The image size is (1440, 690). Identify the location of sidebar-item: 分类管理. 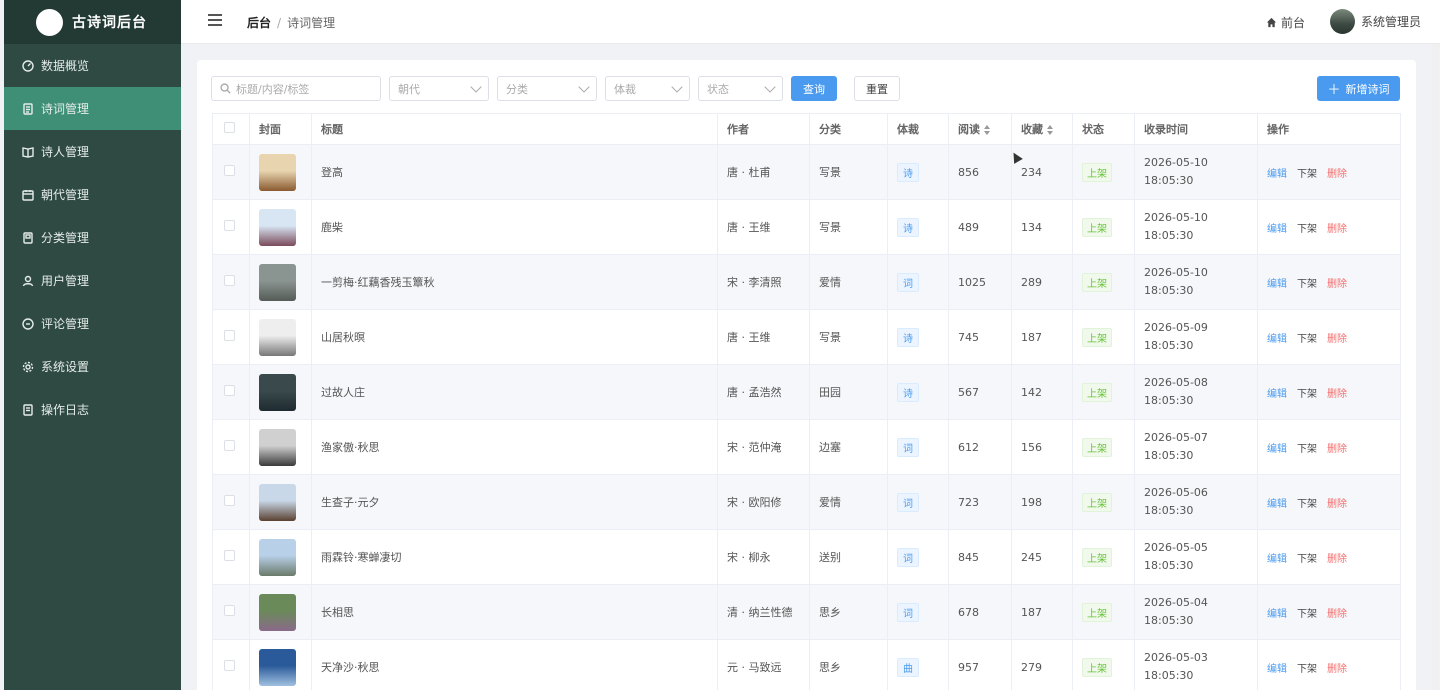
(92, 237).